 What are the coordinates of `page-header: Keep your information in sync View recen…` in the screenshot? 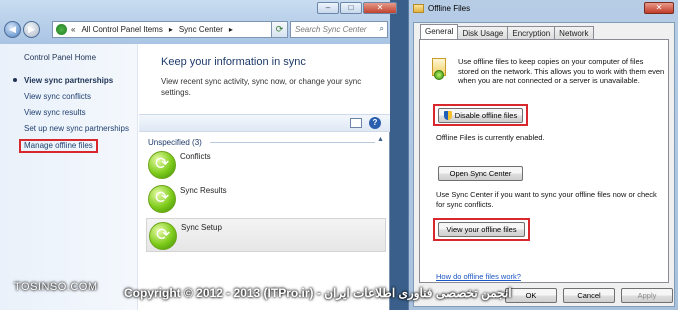 It's located at (264, 79).